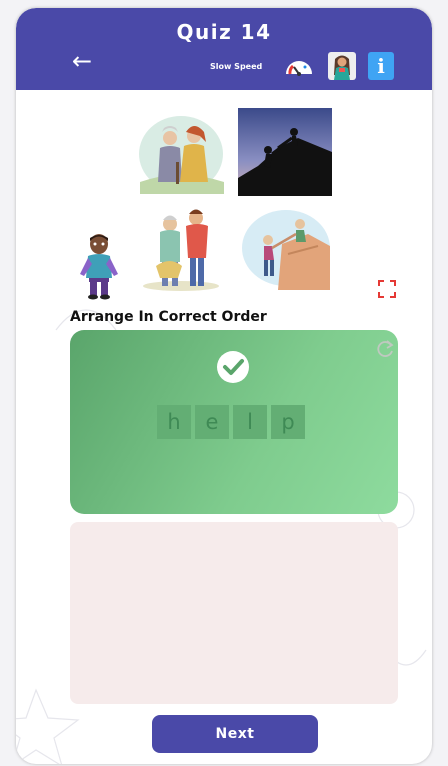 The height and width of the screenshot is (766, 448). I want to click on clue-image-elderly-couple, so click(181, 153).